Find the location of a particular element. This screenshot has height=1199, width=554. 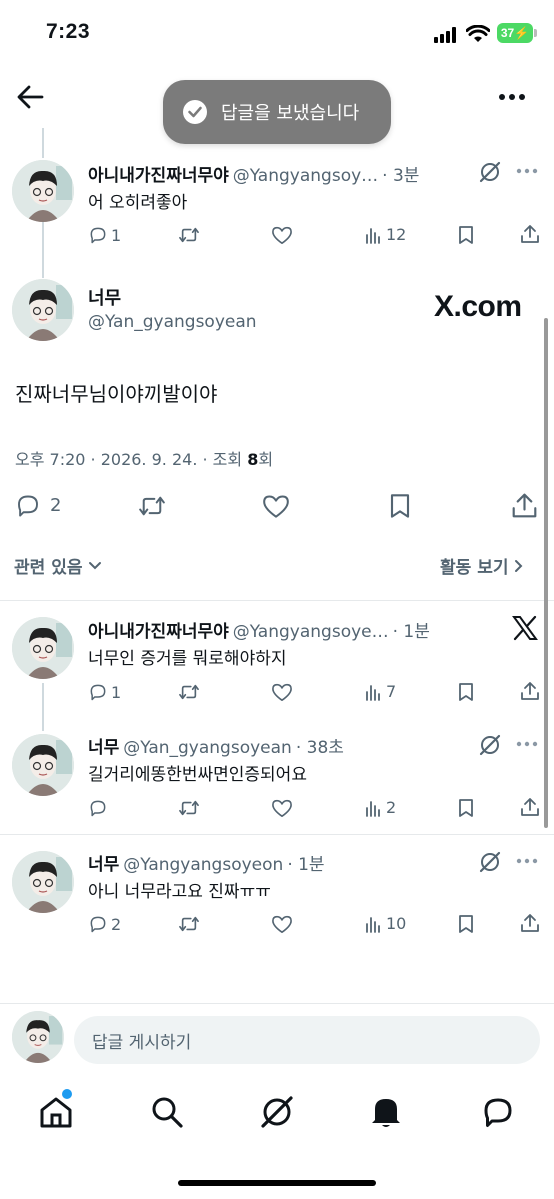

sort-label: 관련 있음 is located at coordinates (48, 568).